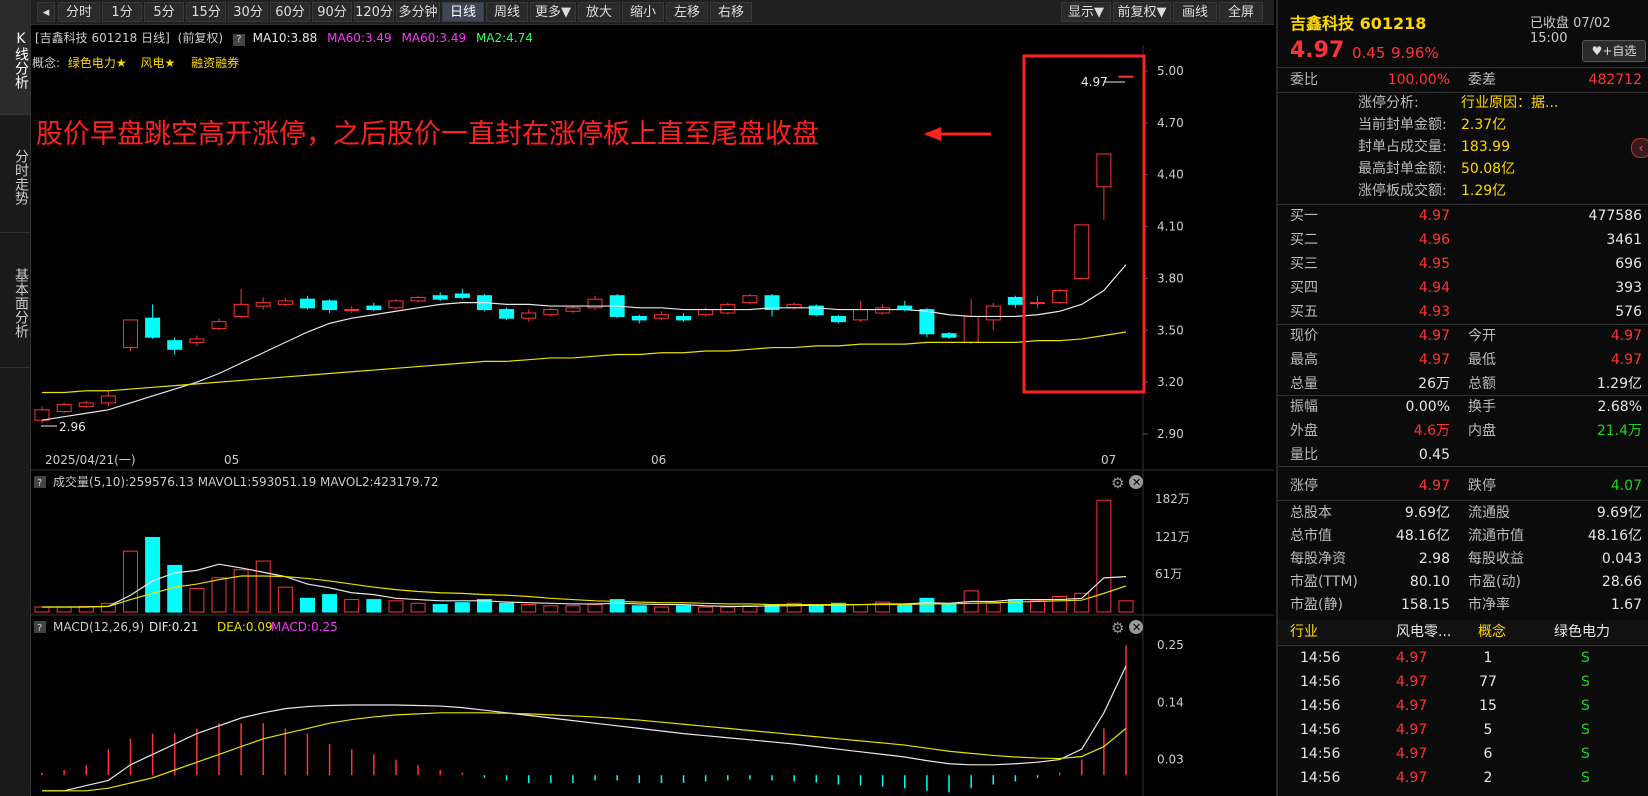  I want to click on stat-label: 最低, so click(1482, 360).